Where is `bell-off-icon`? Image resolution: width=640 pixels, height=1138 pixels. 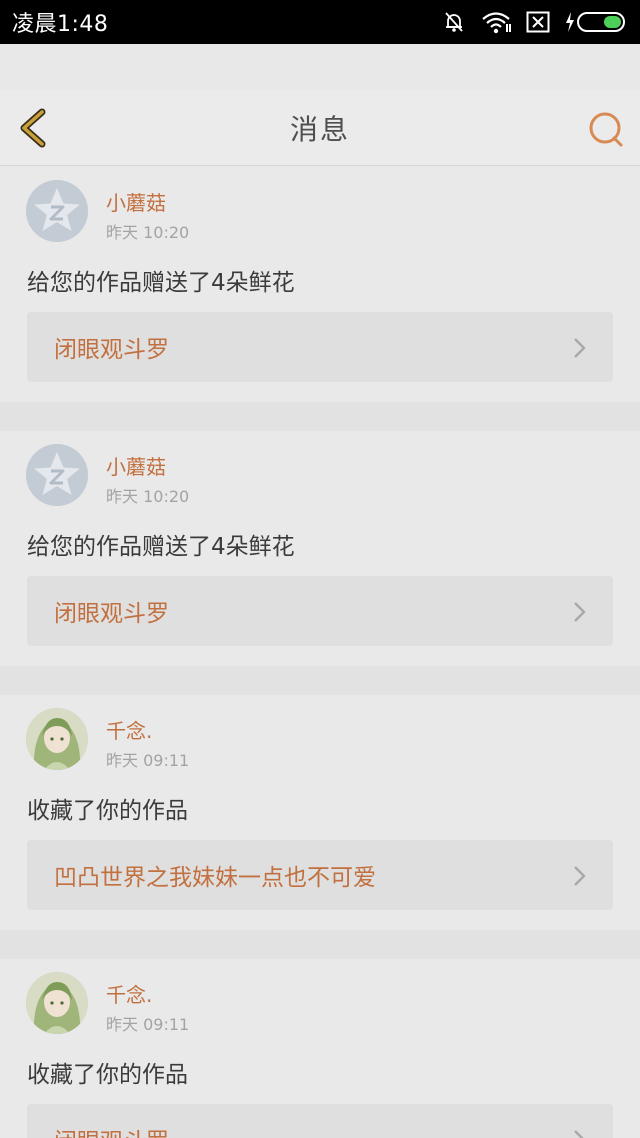 bell-off-icon is located at coordinates (454, 22).